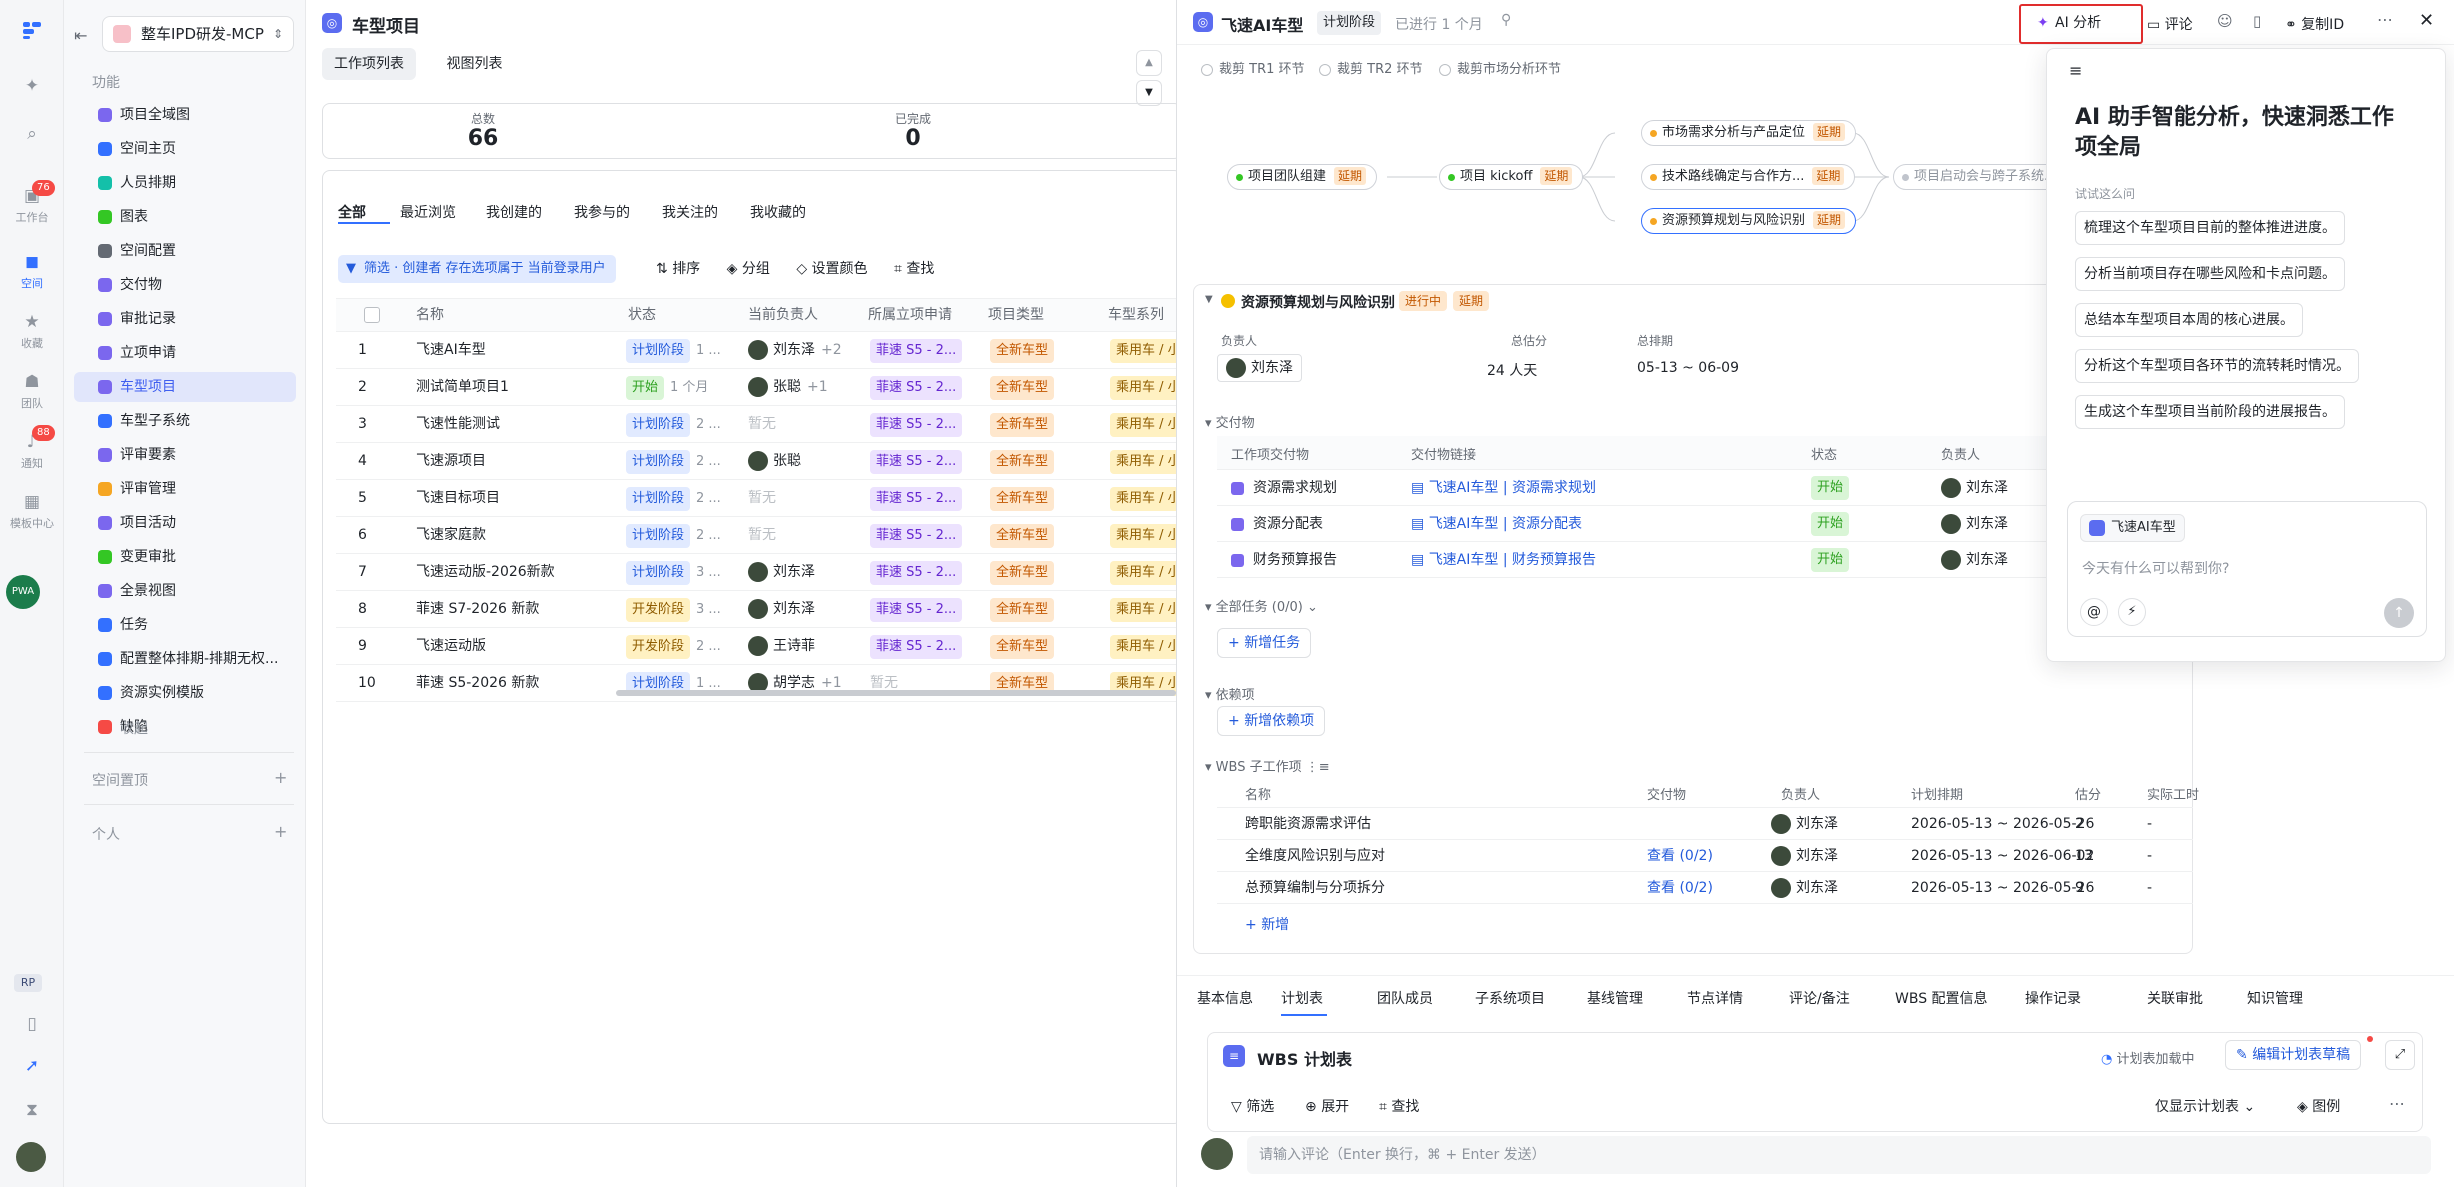 The height and width of the screenshot is (1187, 2454). Describe the element at coordinates (683, 387) in the screenshot. I see `row-status: 开始 1 个月` at that location.